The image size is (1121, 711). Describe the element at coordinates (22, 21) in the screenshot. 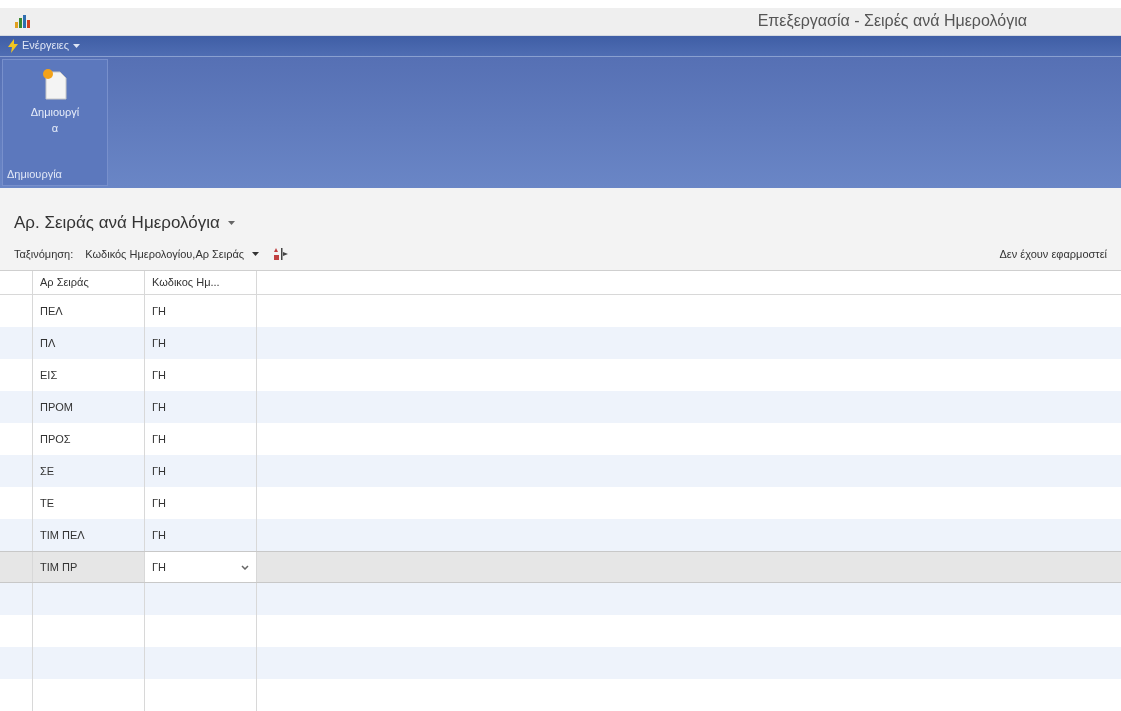

I see `app-logo-icon` at that location.